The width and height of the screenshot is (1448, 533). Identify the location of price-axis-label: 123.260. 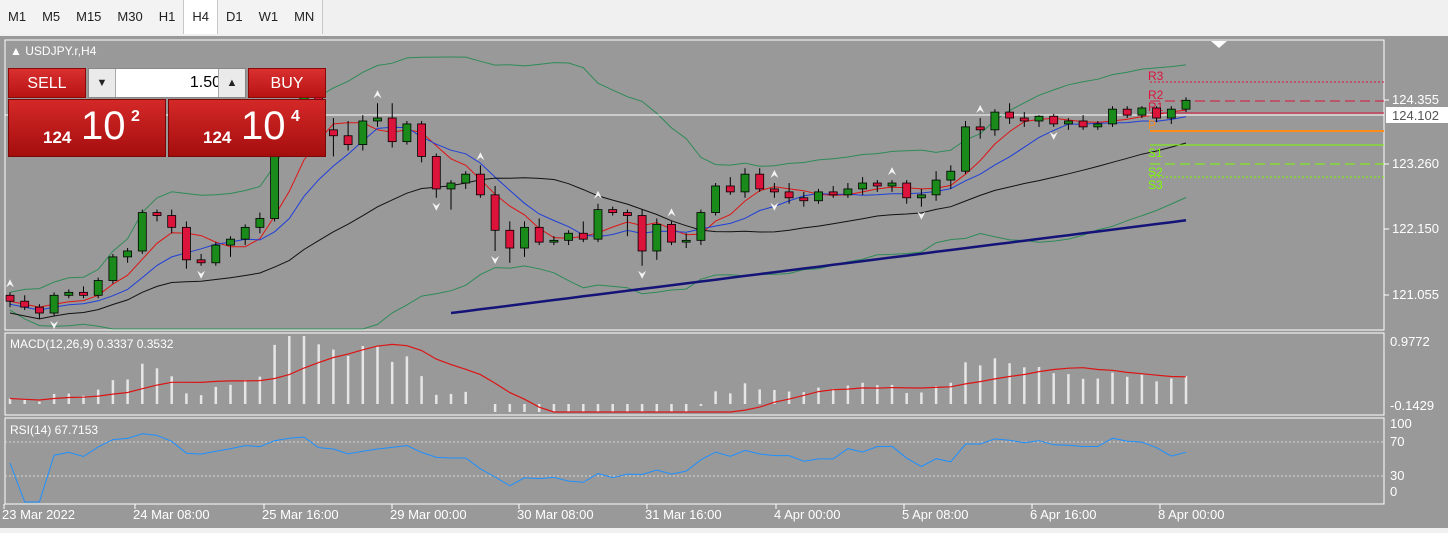
(1415, 163).